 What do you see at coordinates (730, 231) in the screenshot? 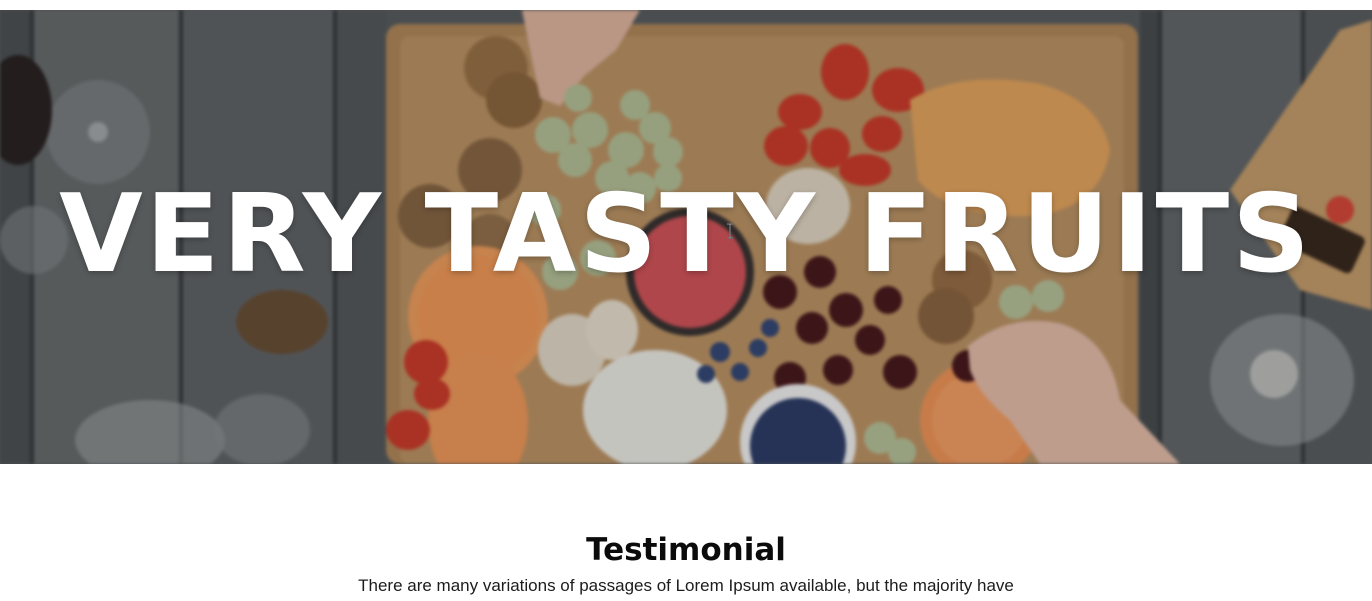
I see `text-cursor-icon` at bounding box center [730, 231].